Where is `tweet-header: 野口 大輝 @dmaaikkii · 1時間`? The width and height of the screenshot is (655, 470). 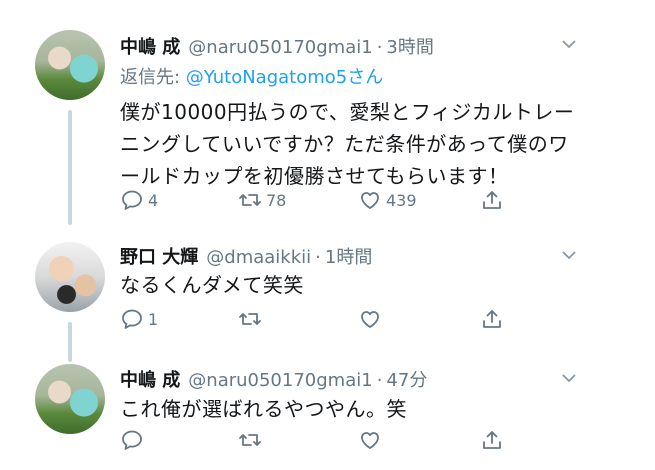
tweet-header: 野口 大輝 @dmaaikkii · 1時間 is located at coordinates (246, 256).